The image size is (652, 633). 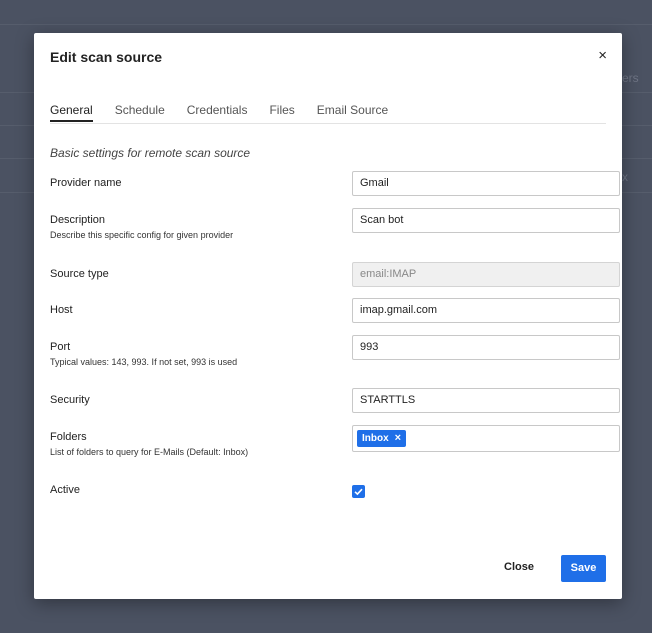 I want to click on folder-tag-inbox: Inbox ×, so click(x=382, y=438).